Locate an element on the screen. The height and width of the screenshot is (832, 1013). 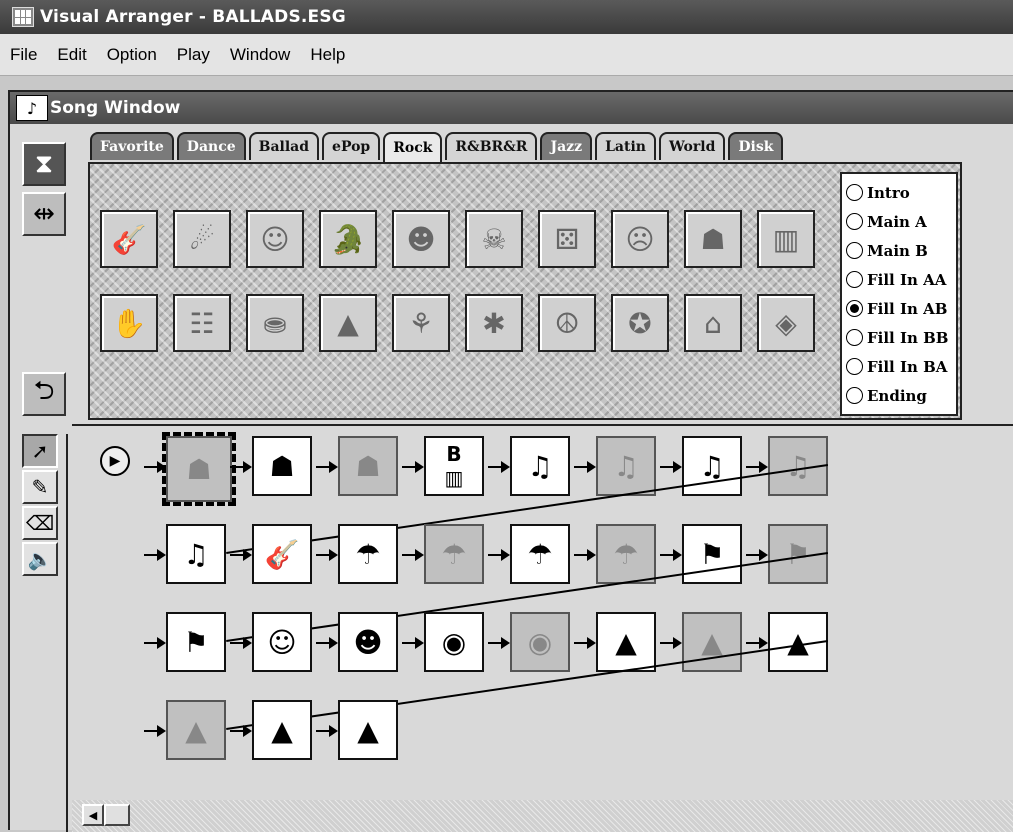
skull-crossbones-icon: ☠ is located at coordinates (494, 239).